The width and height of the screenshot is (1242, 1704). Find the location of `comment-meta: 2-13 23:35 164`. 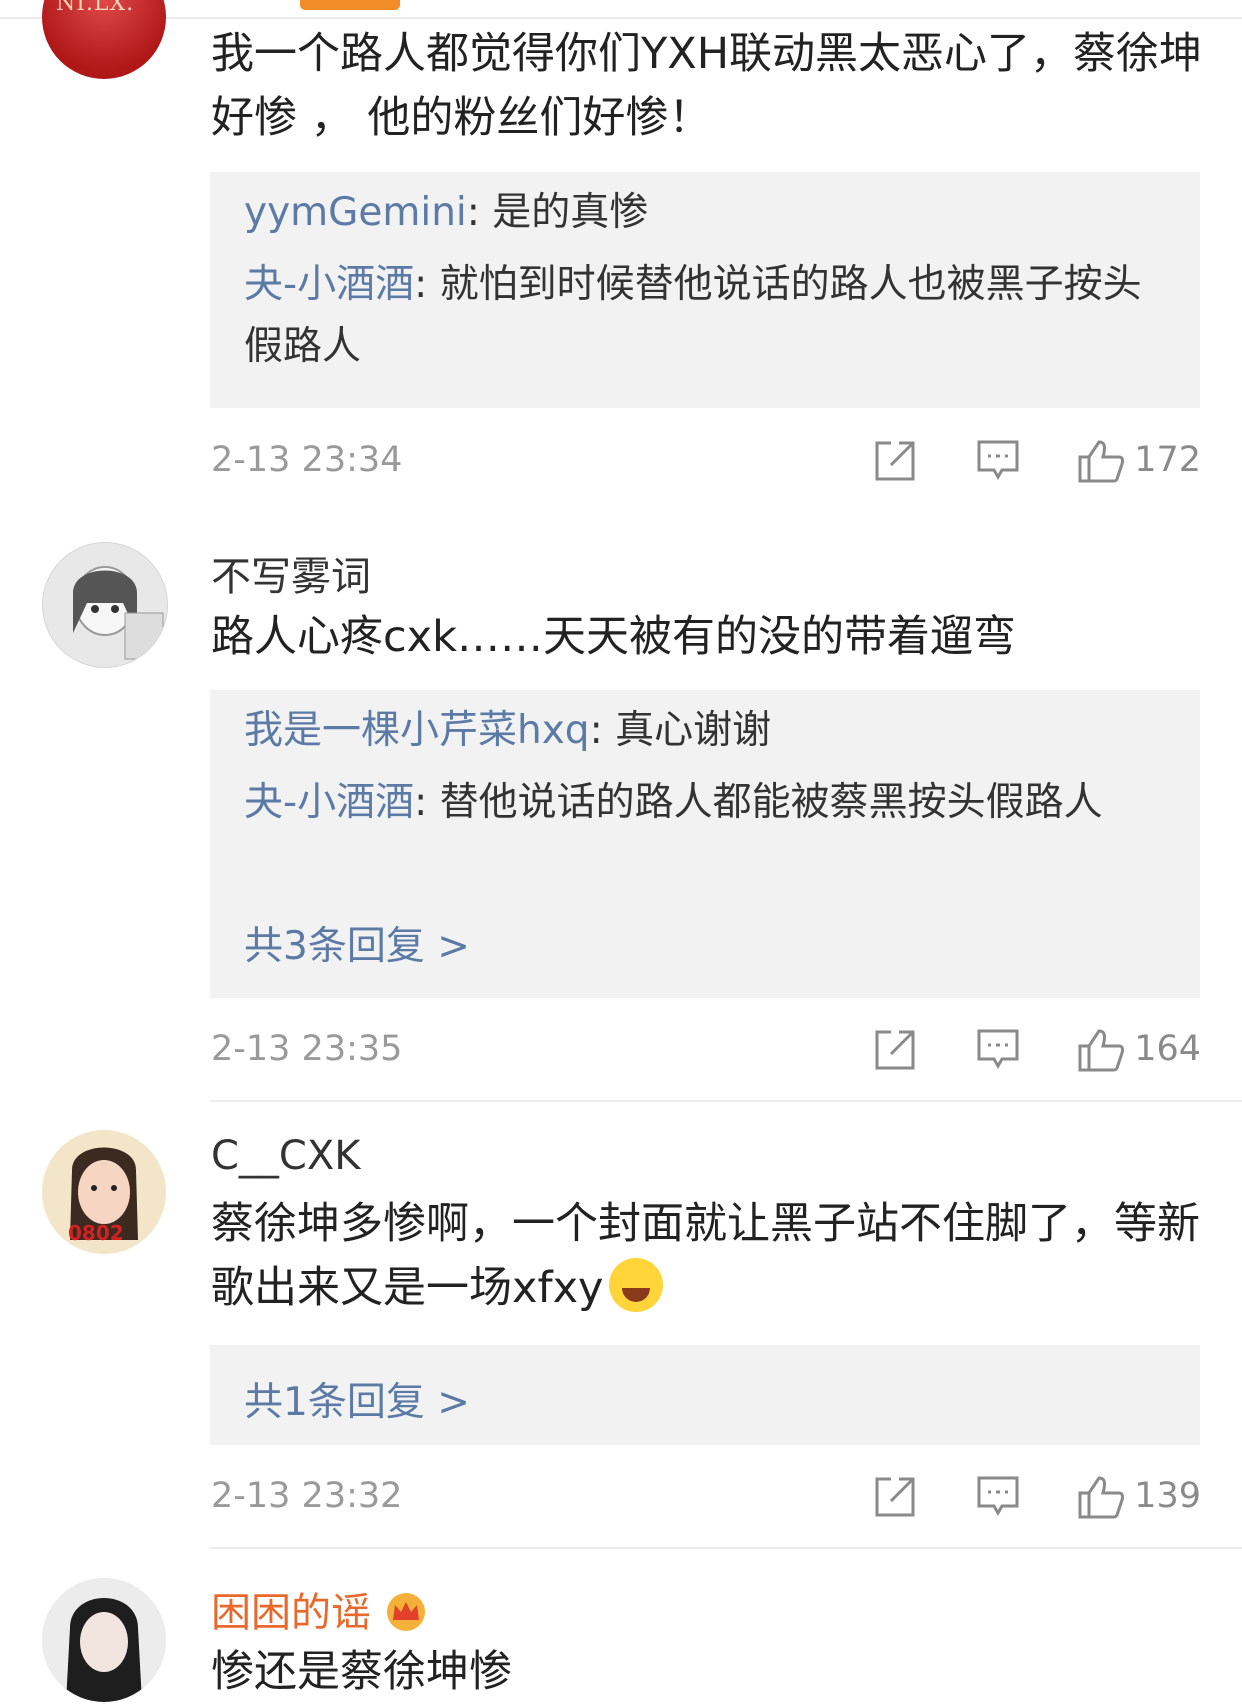

comment-meta: 2-13 23:35 164 is located at coordinates (706, 1049).